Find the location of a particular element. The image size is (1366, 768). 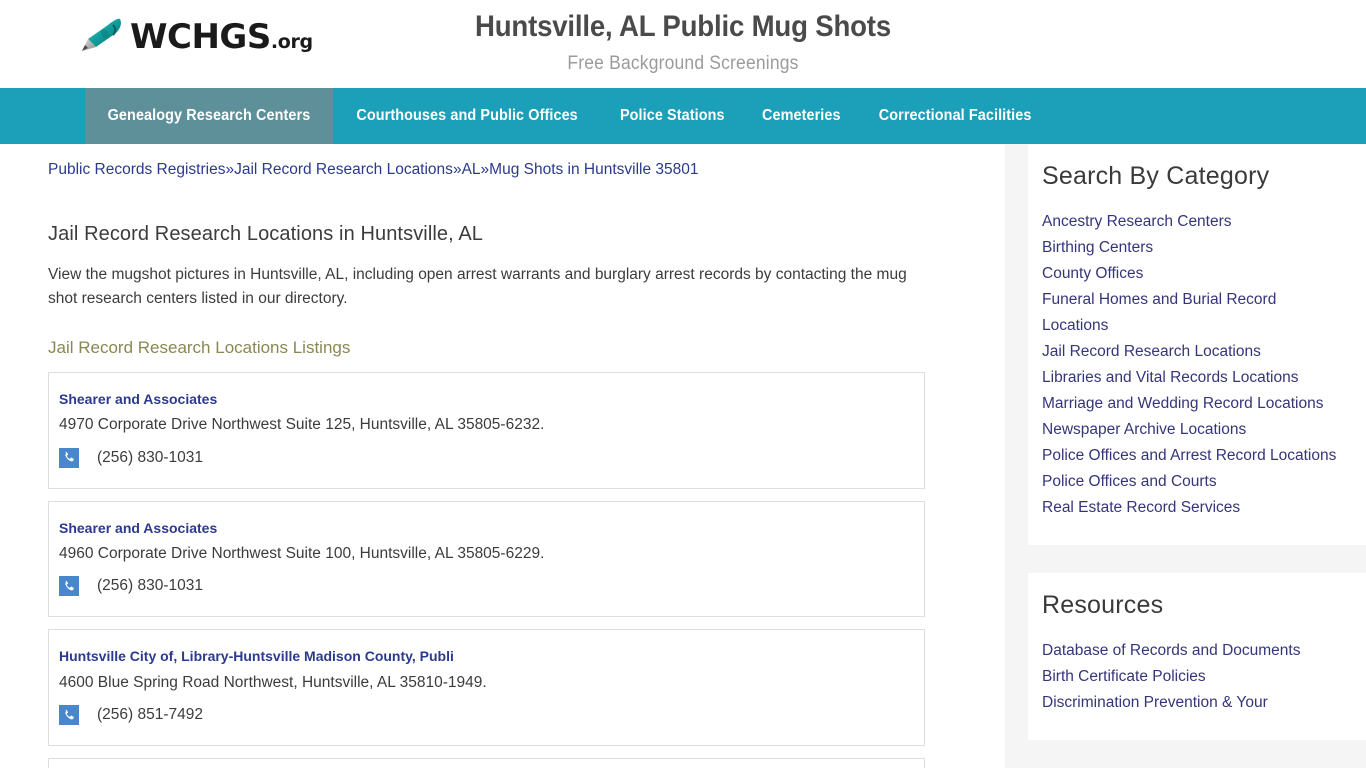

page-title: Huntsville, AL Public Mug Shots is located at coordinates (682, 26).